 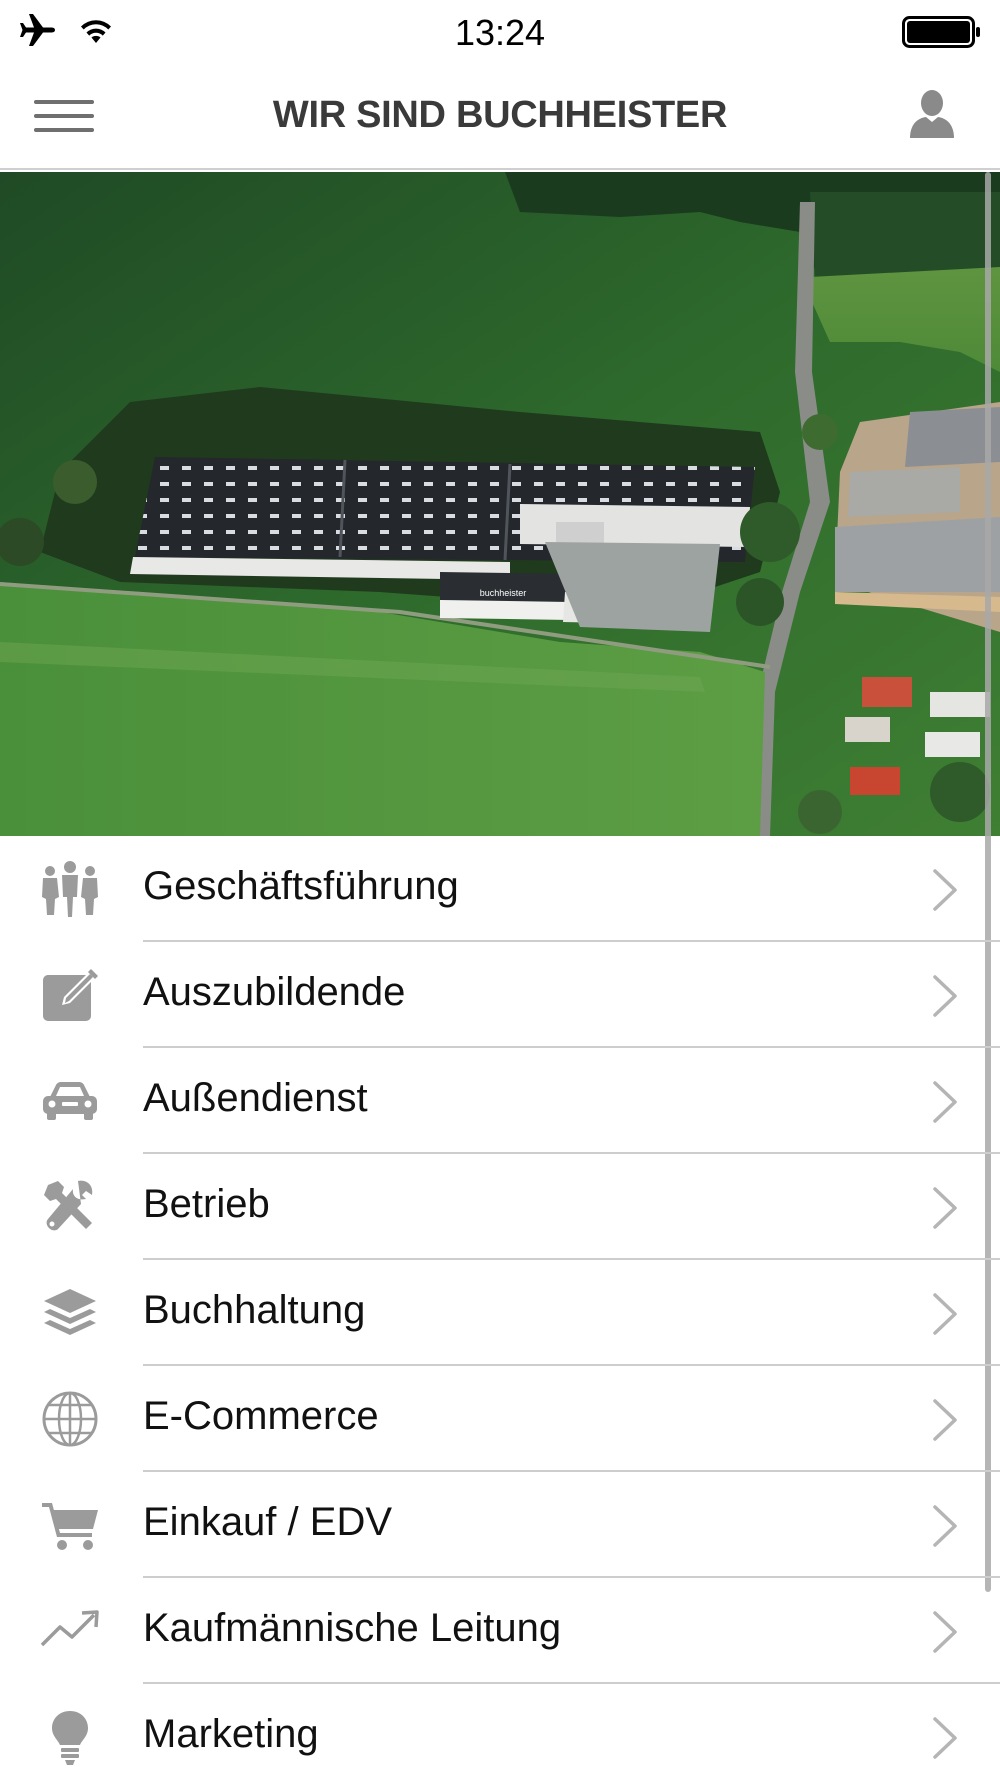 I want to click on trend-icon, so click(x=69, y=1628).